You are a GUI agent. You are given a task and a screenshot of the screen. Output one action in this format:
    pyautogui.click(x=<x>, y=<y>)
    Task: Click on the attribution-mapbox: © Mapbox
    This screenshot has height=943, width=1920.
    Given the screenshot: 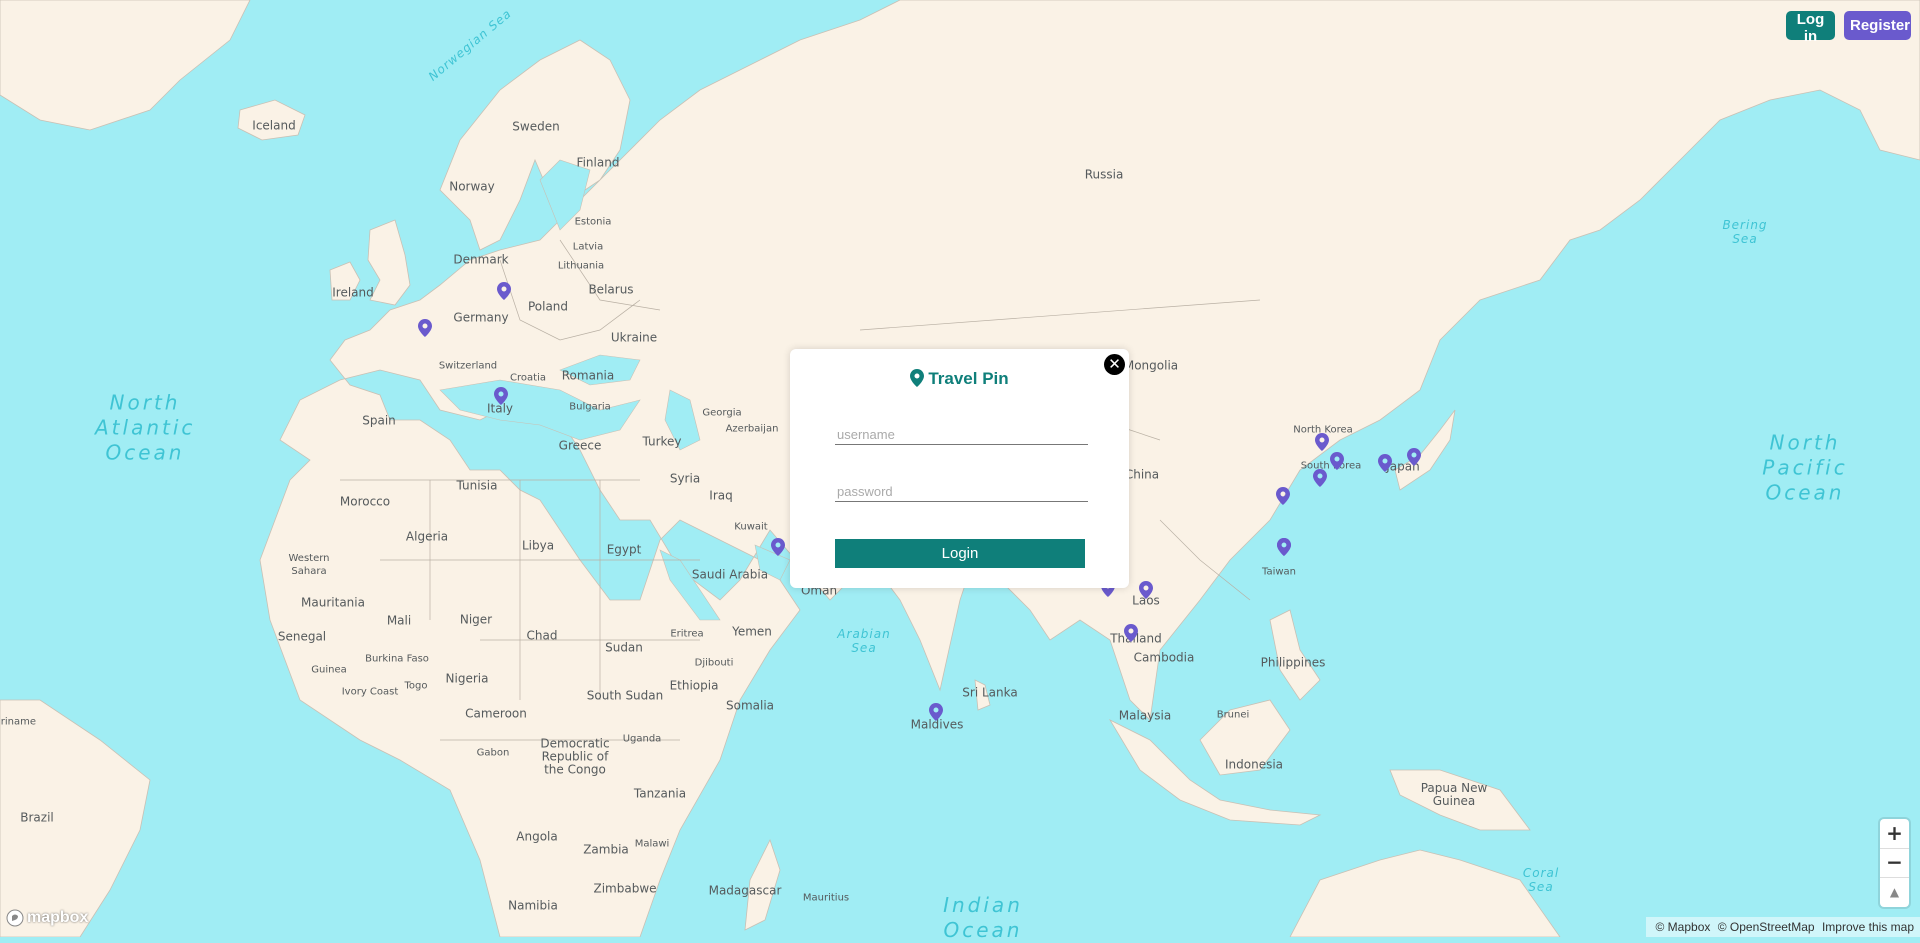 What is the action you would take?
    pyautogui.click(x=1683, y=927)
    